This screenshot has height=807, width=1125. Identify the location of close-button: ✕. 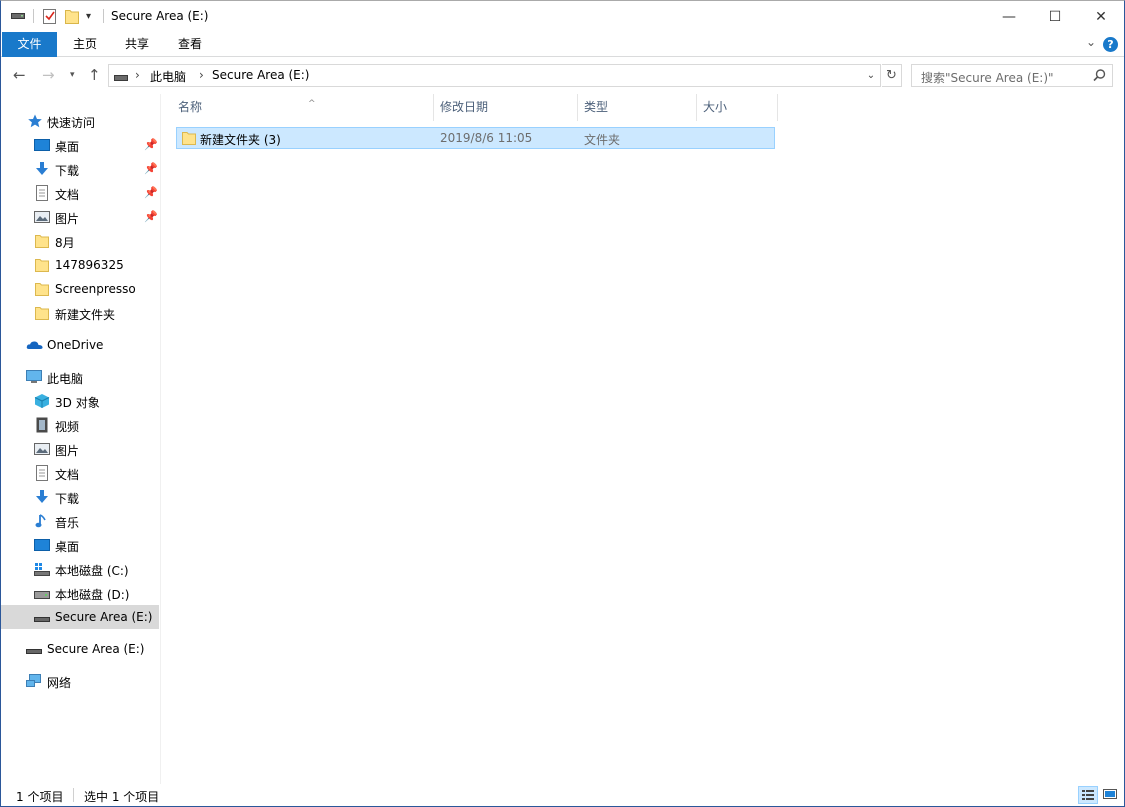
(1101, 16).